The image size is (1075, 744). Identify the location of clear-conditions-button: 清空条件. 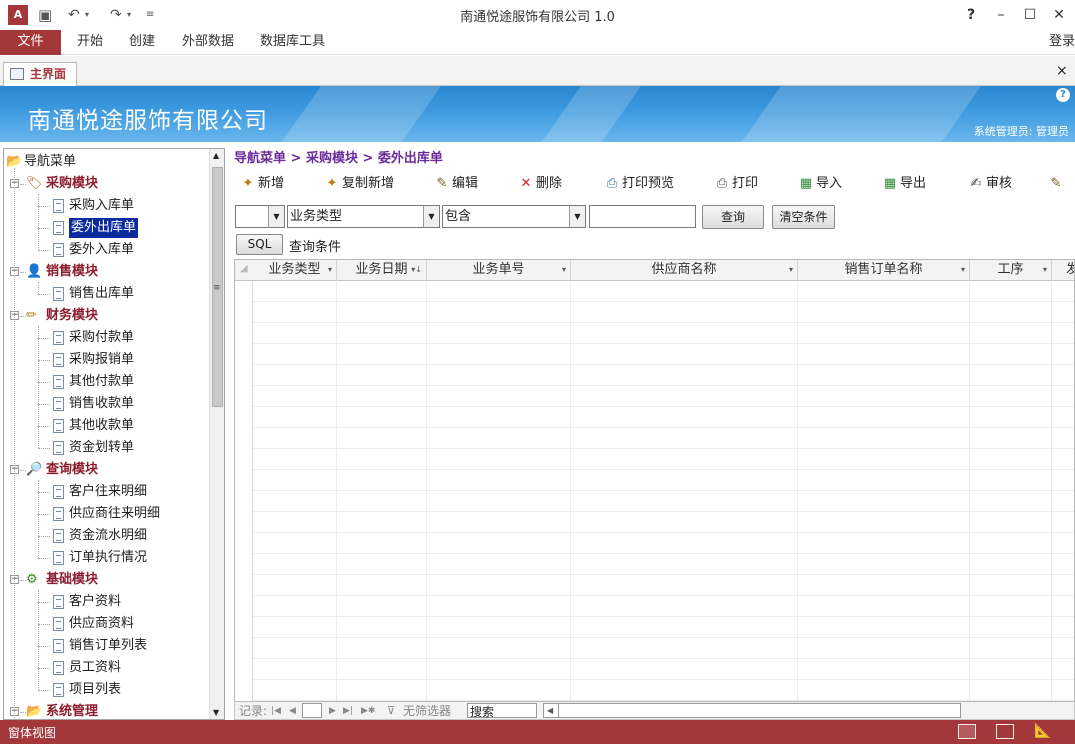
(803, 217).